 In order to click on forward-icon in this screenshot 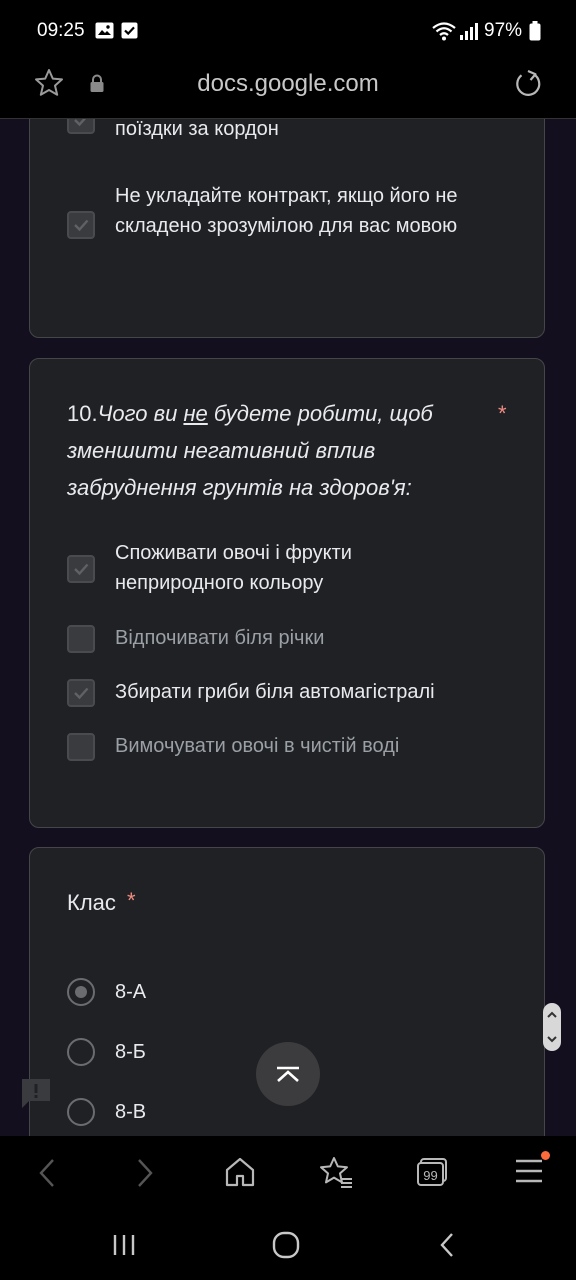, I will do `click(145, 1175)`.